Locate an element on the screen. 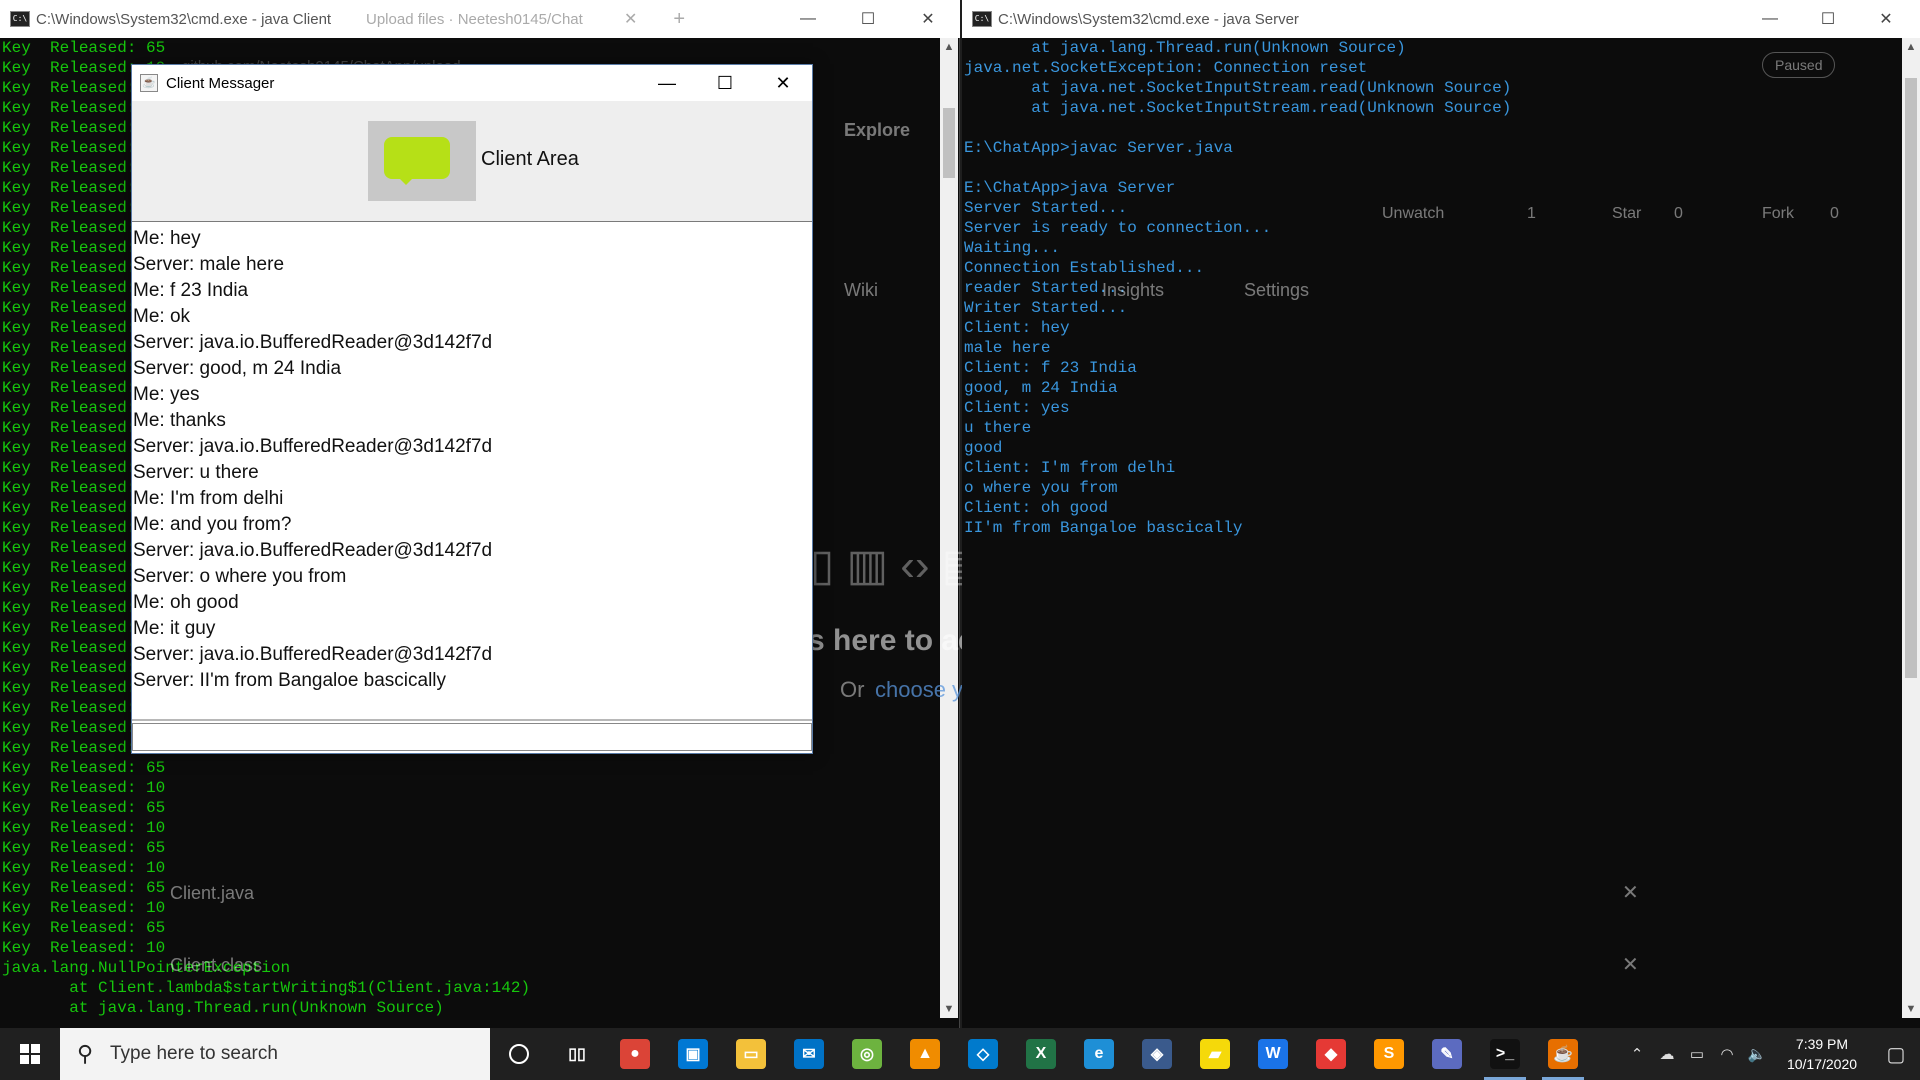 Image resolution: width=1920 pixels, height=1080 pixels. chat-message: Me: I'm from delhi is located at coordinates (208, 498).